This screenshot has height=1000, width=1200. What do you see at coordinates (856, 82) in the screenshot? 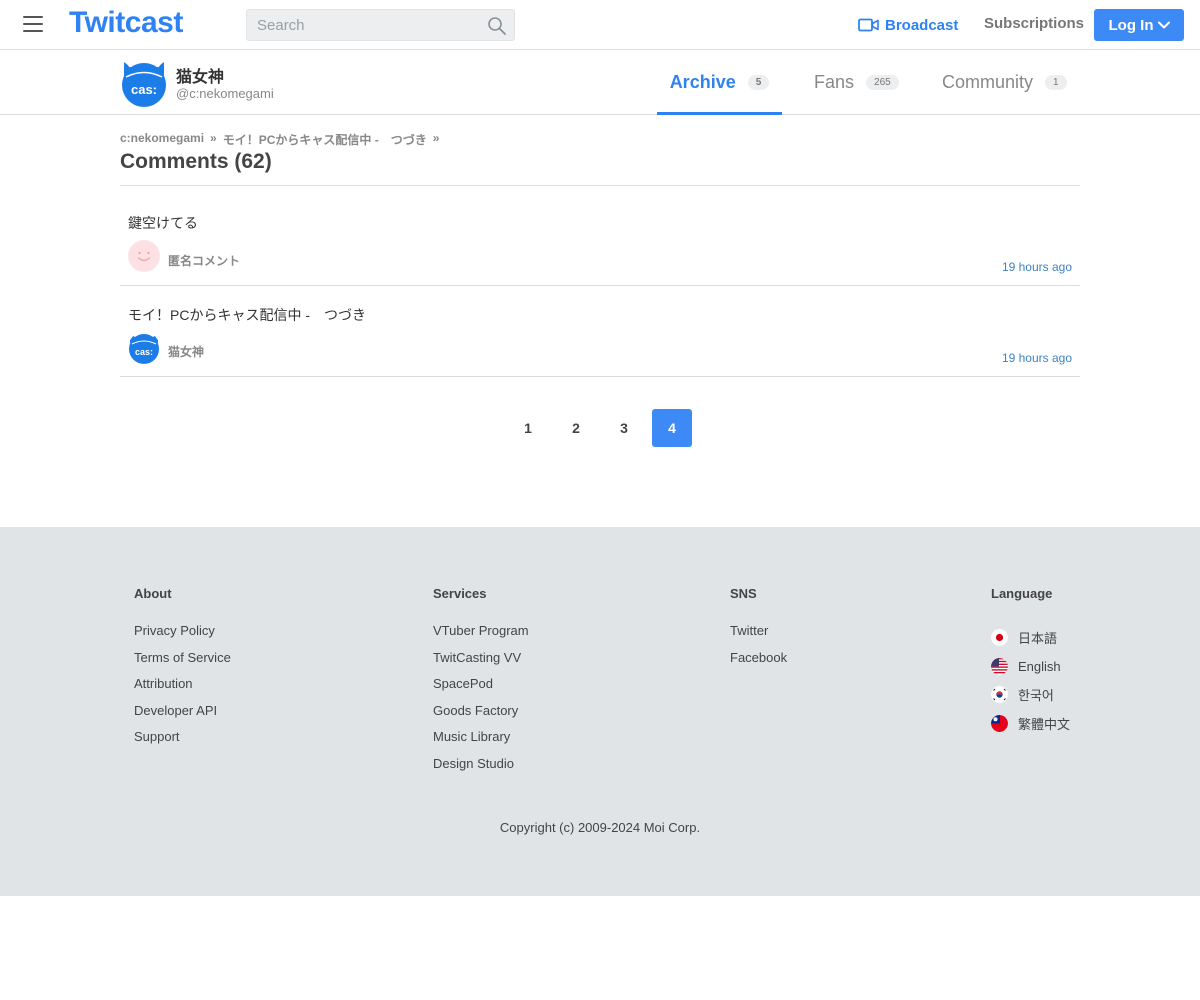
I see `tab-fans: Fans 265` at bounding box center [856, 82].